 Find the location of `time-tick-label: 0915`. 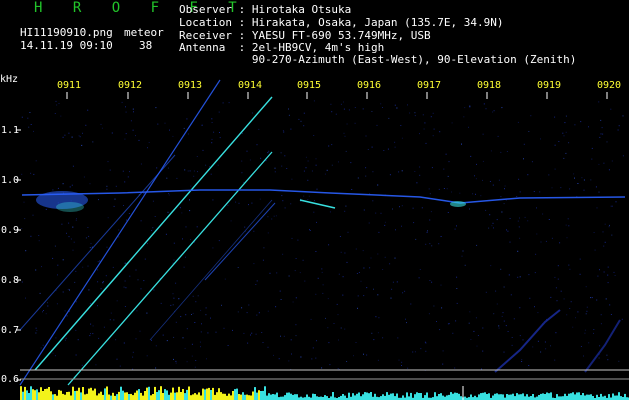

time-tick-label: 0915 is located at coordinates (309, 85).